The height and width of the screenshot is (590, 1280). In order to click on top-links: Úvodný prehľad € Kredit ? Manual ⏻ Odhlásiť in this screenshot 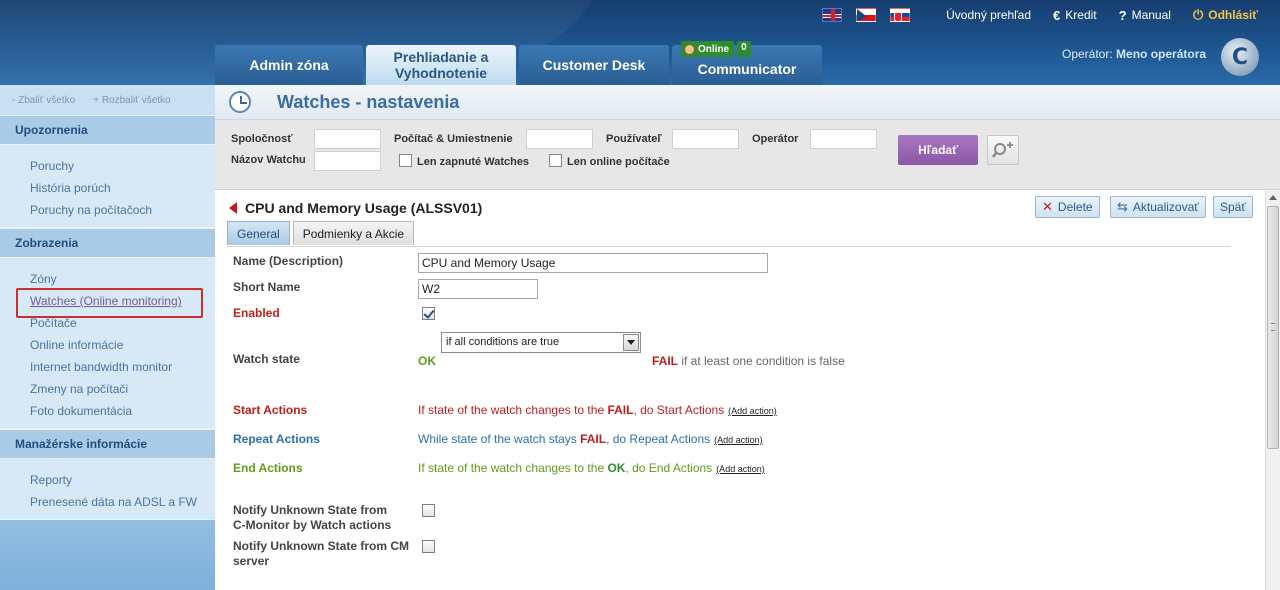, I will do `click(1040, 15)`.